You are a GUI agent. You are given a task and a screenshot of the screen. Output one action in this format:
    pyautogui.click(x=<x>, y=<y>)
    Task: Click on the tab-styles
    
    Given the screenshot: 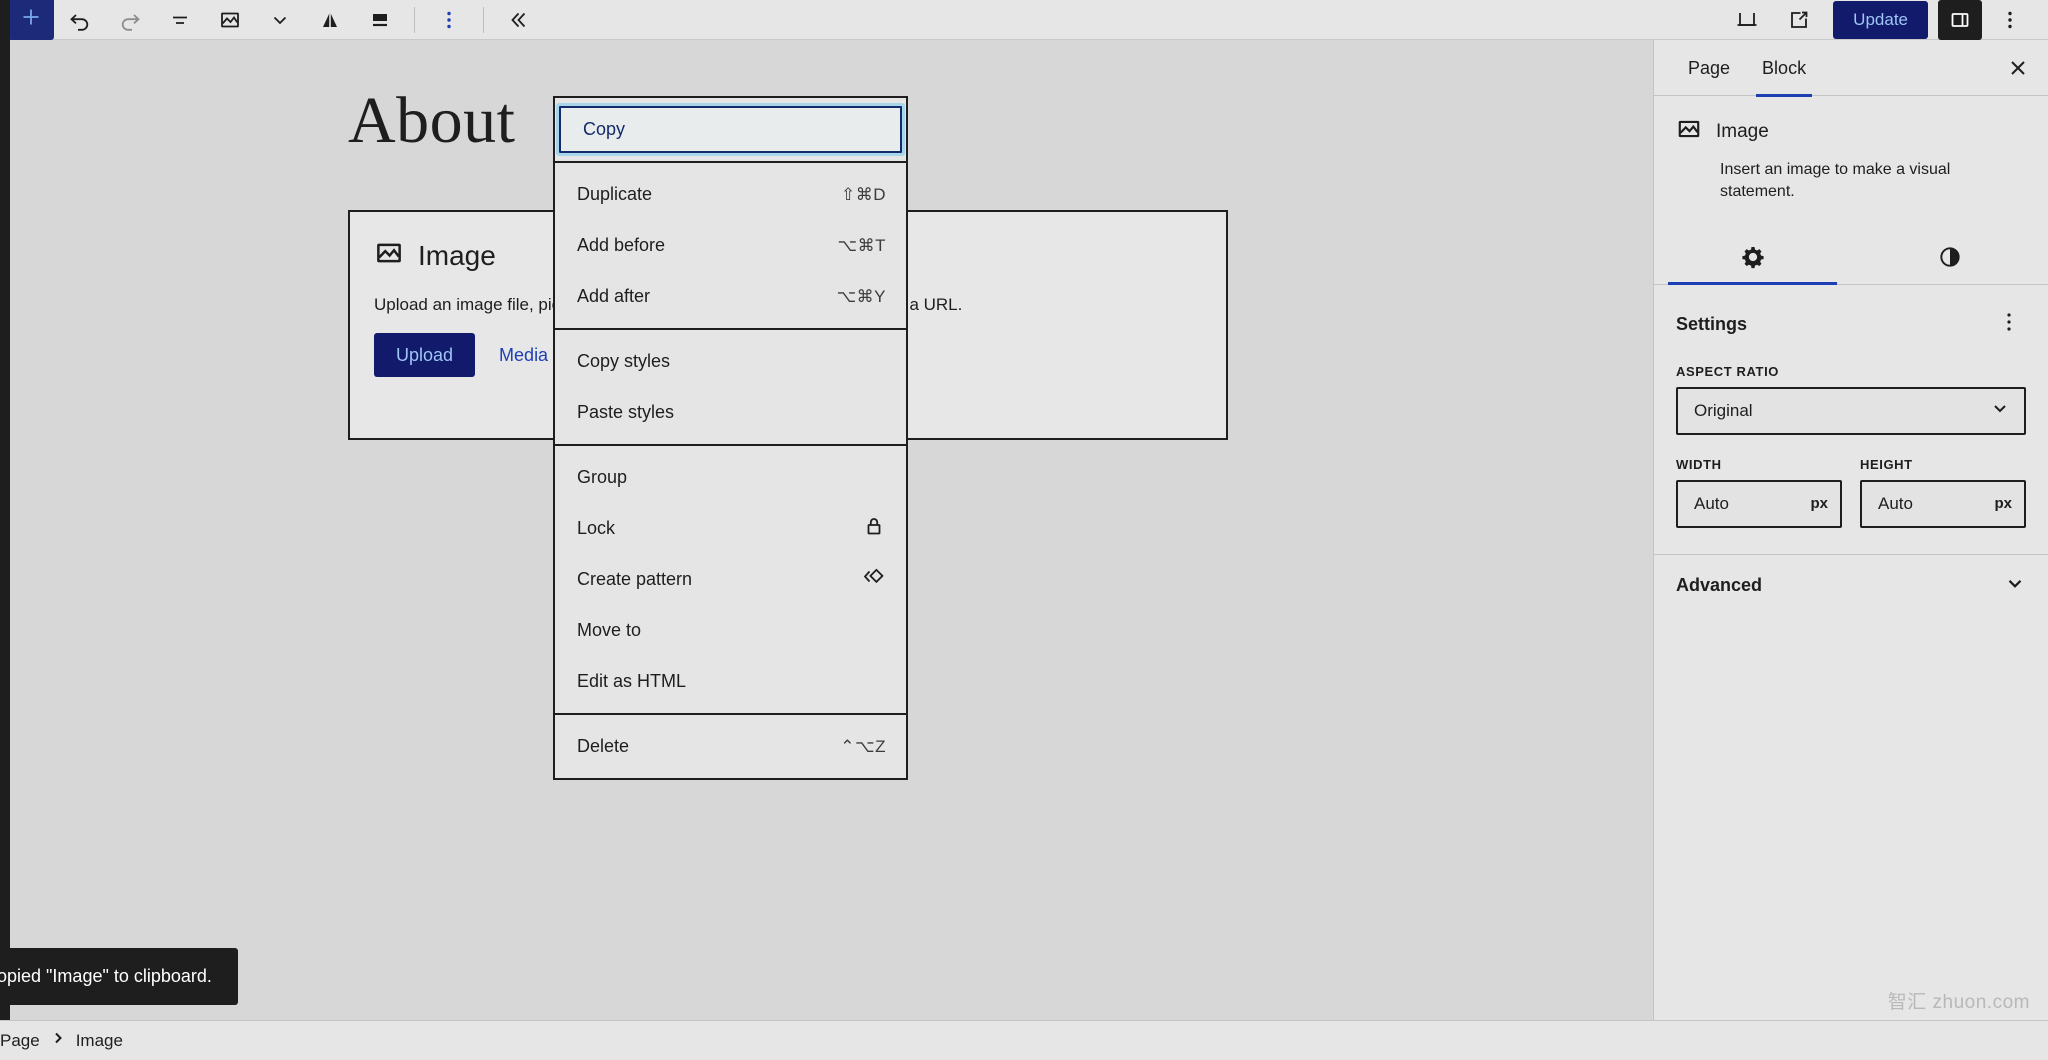 What is the action you would take?
    pyautogui.click(x=1949, y=257)
    